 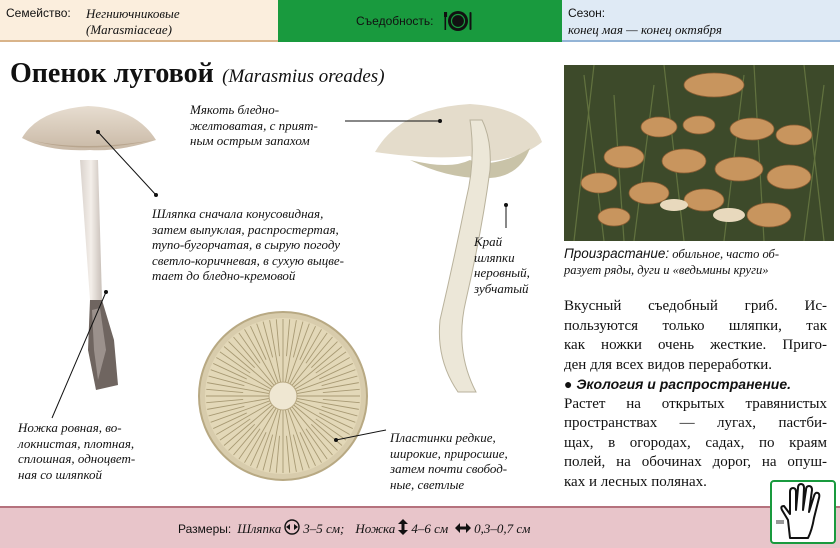 What do you see at coordinates (695, 403) in the screenshot?
I see `ecology-line: Растет на открытых травянистых` at bounding box center [695, 403].